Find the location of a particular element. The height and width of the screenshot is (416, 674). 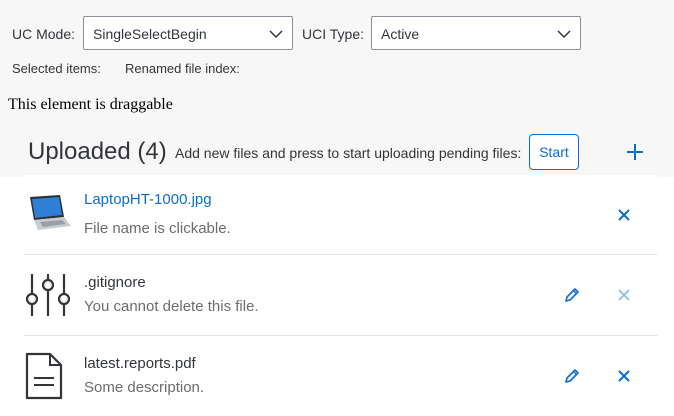

document-icon is located at coordinates (44, 376).